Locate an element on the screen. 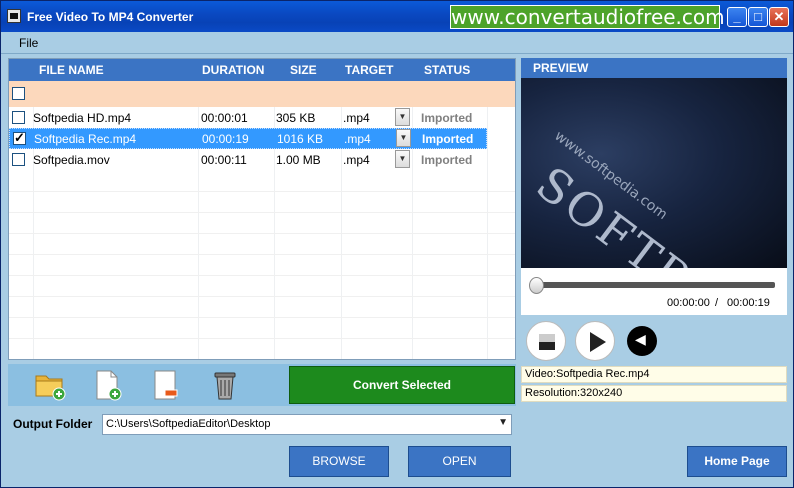 The width and height of the screenshot is (794, 488). menu-file: File is located at coordinates (28, 43).